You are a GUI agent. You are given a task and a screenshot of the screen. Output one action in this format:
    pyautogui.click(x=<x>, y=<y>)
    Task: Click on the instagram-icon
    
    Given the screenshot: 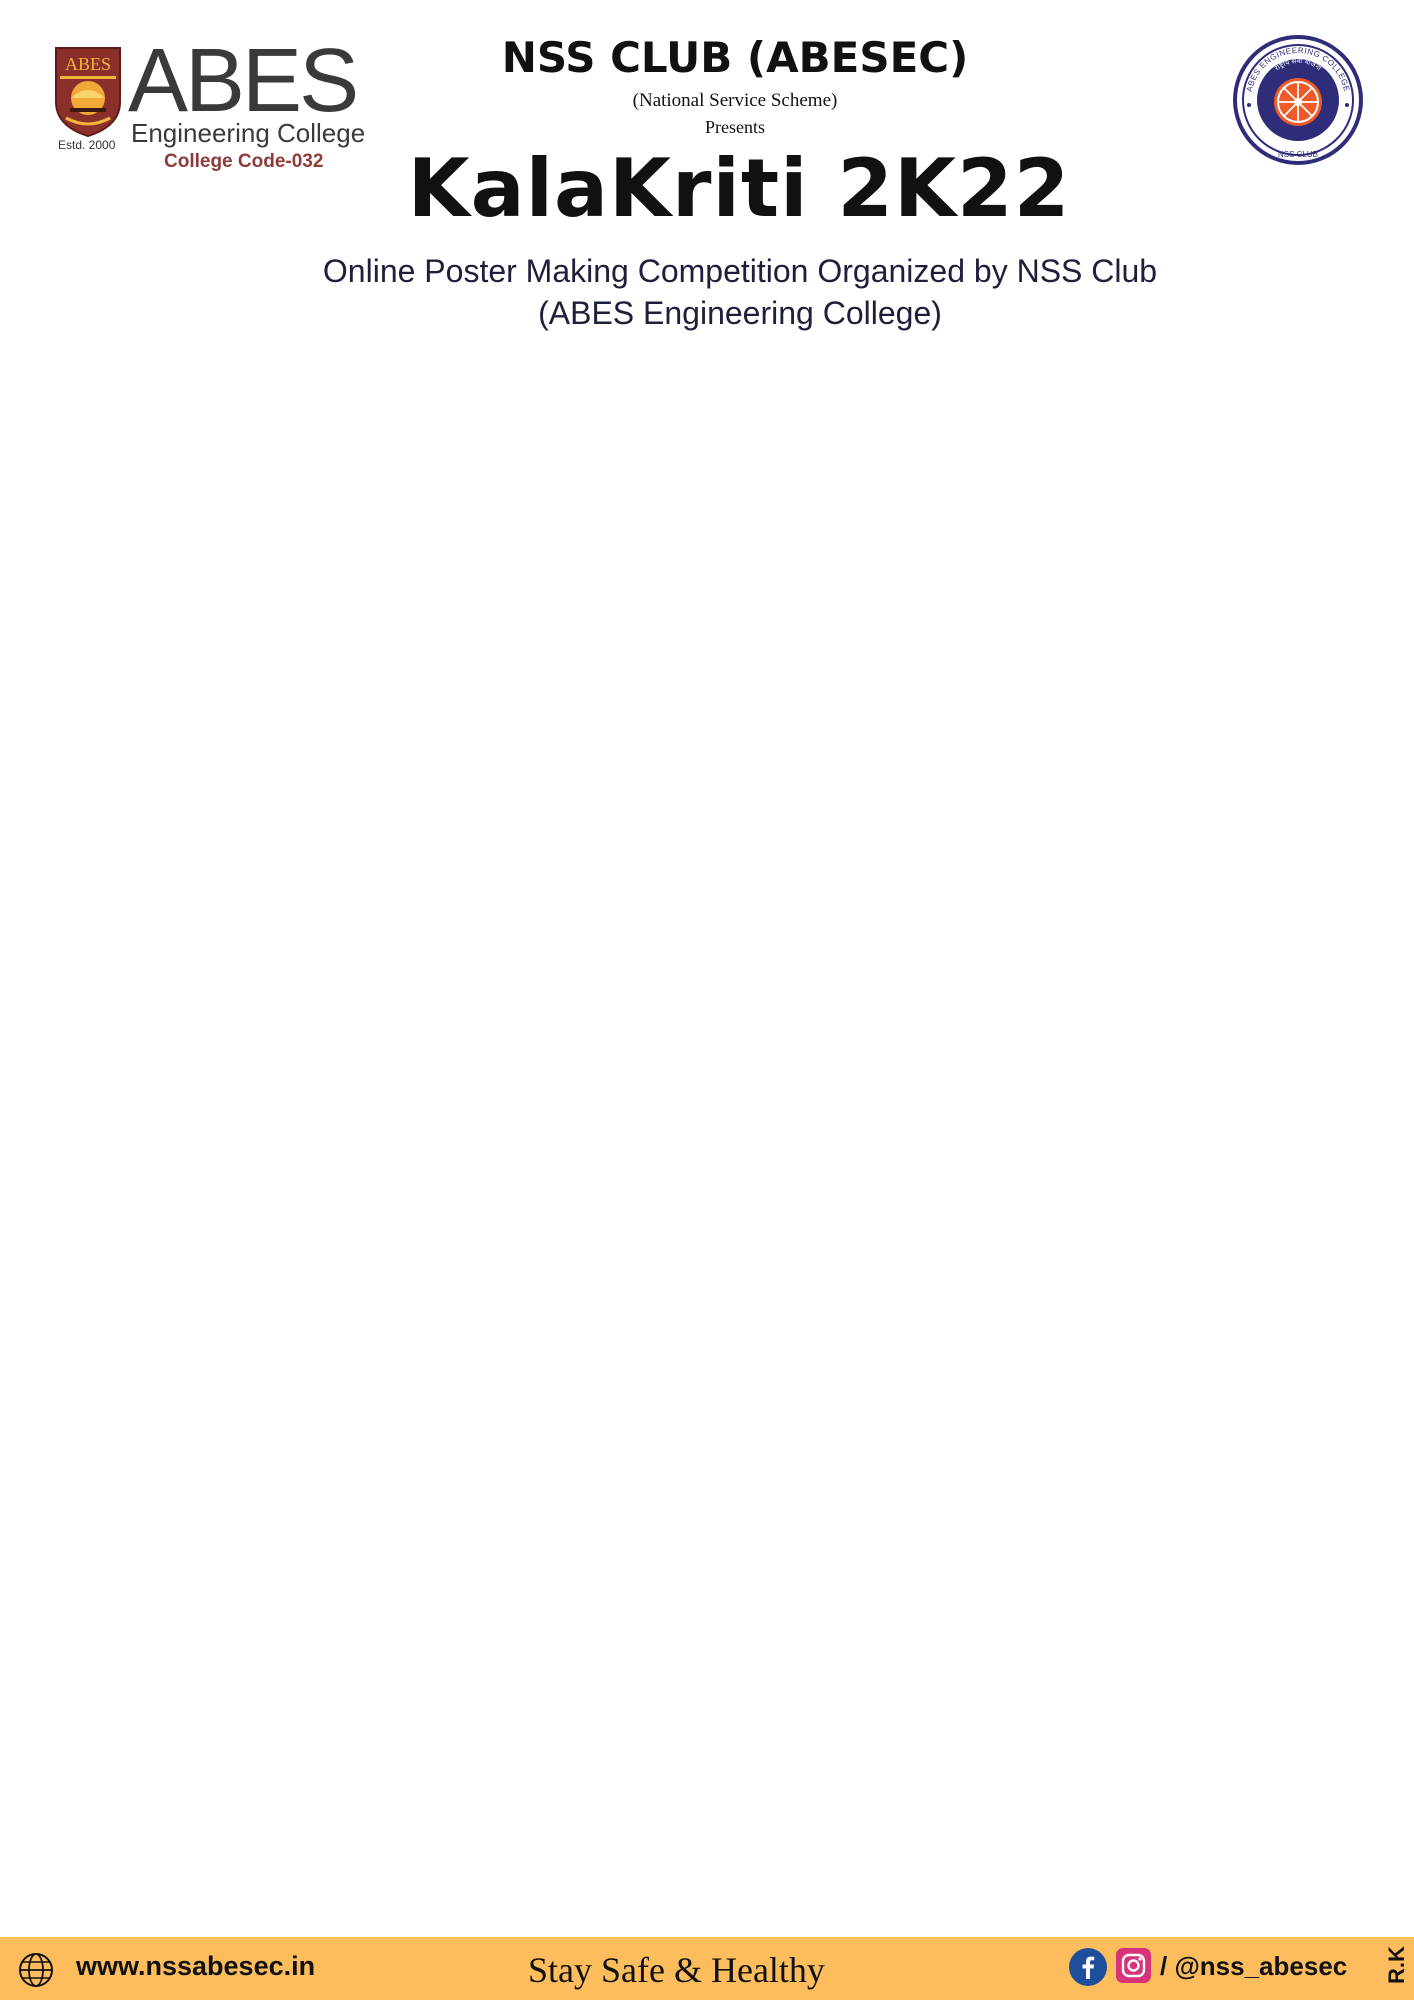 What is the action you would take?
    pyautogui.click(x=1133, y=1965)
    